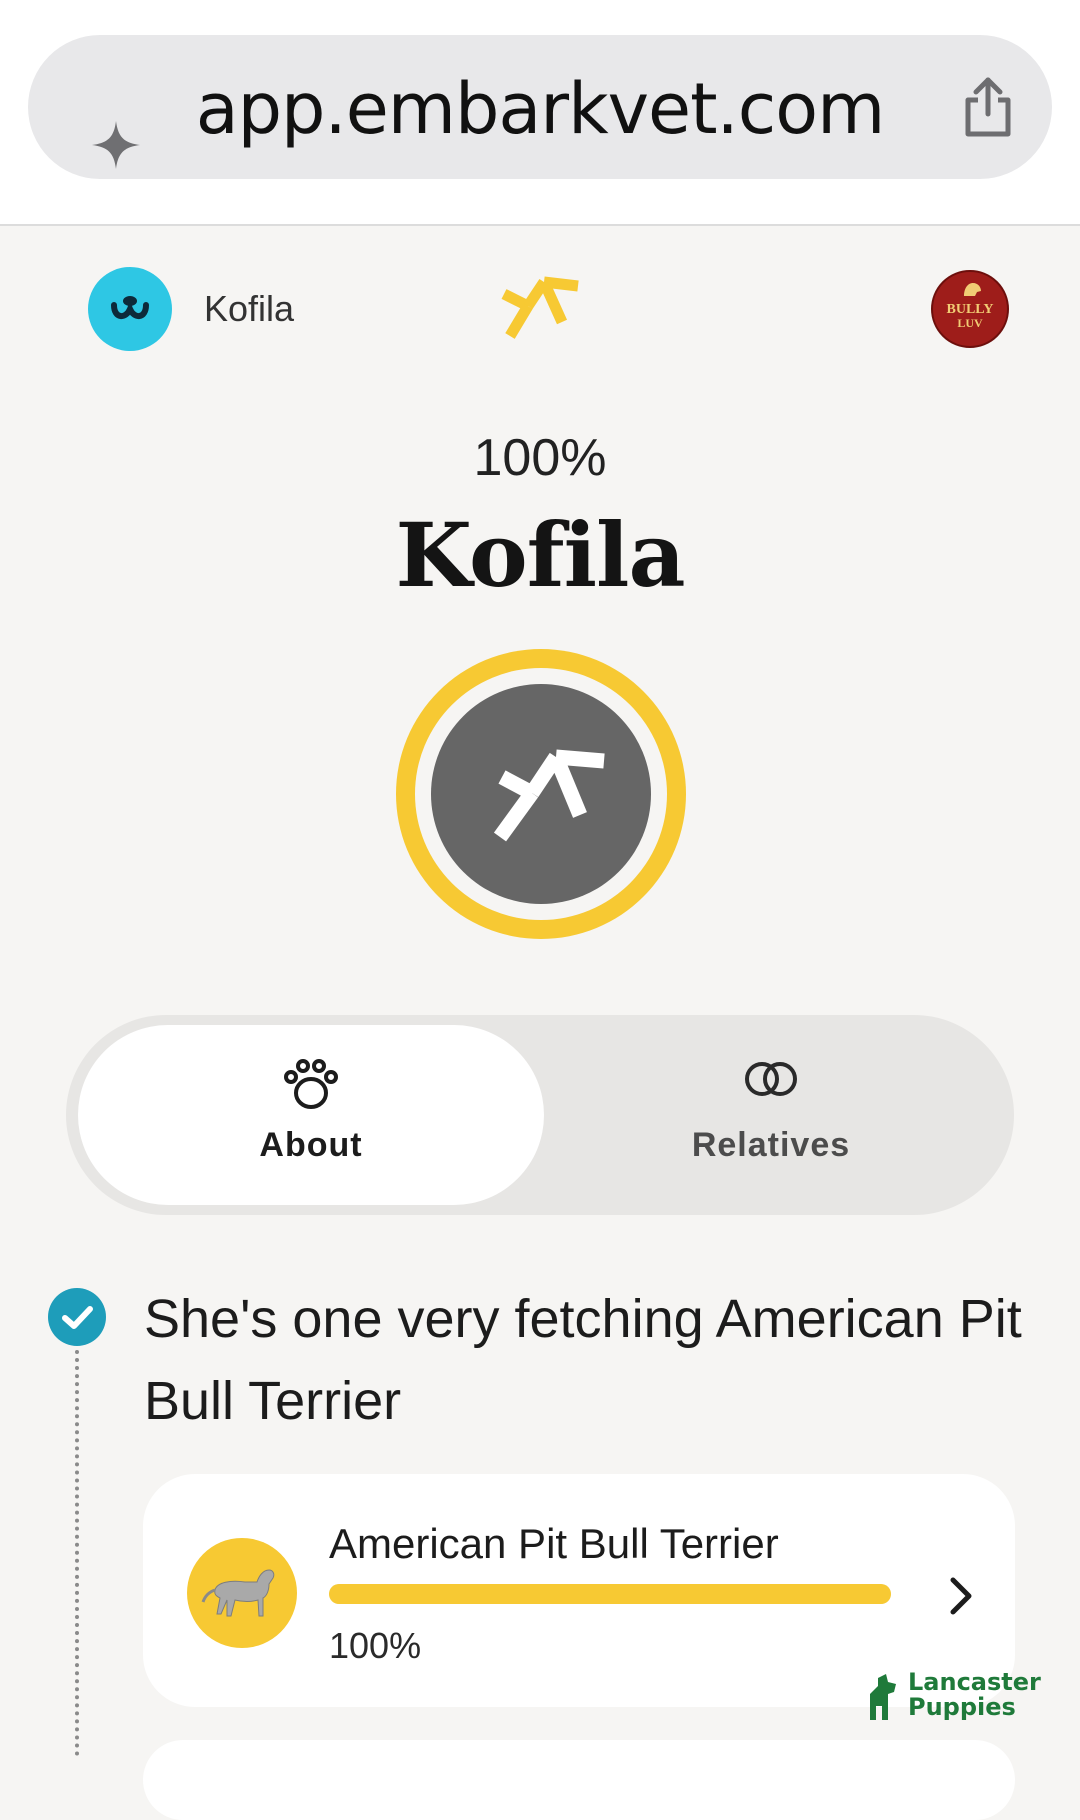 The height and width of the screenshot is (1820, 1080). Describe the element at coordinates (579, 1780) in the screenshot. I see `next-card` at that location.